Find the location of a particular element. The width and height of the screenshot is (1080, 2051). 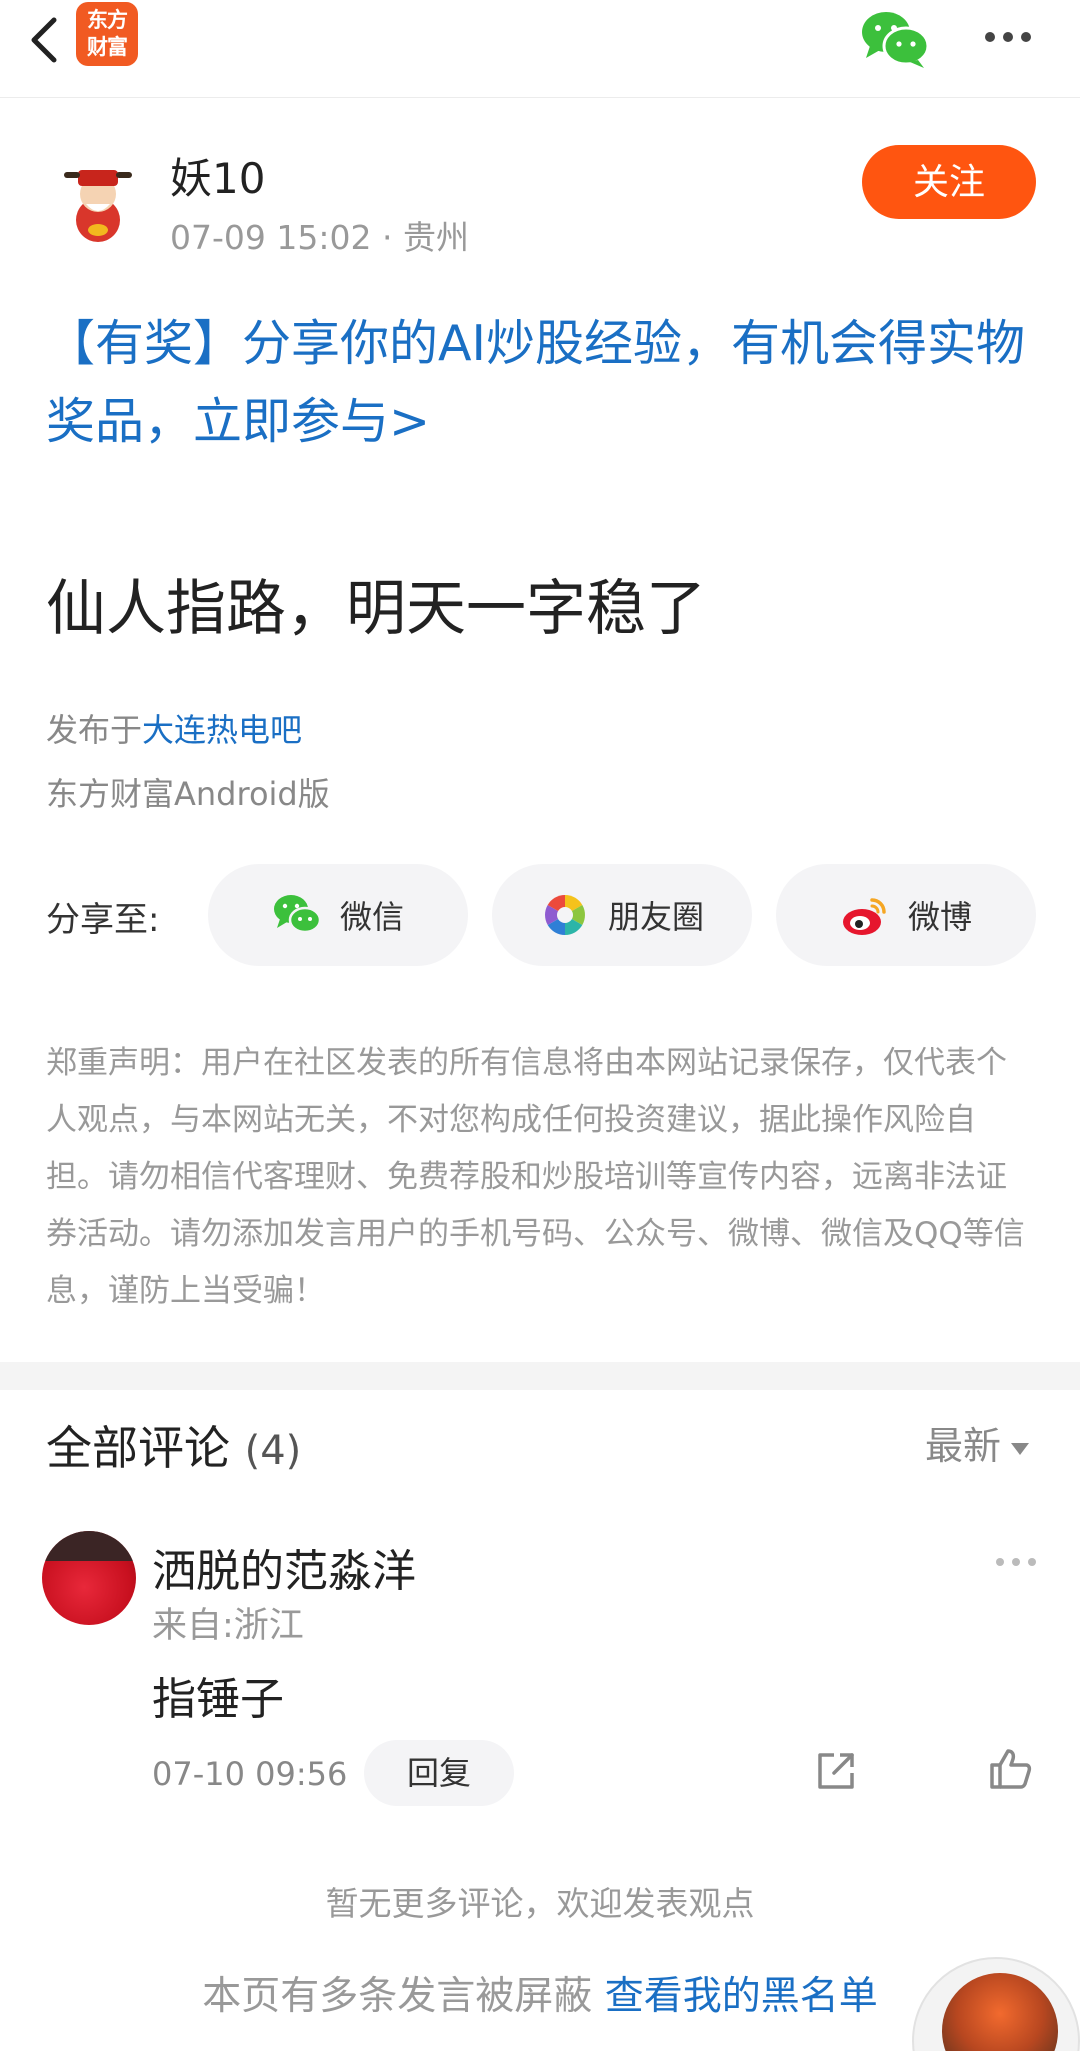

comment-time: 07-10 09:56 is located at coordinates (250, 1774).